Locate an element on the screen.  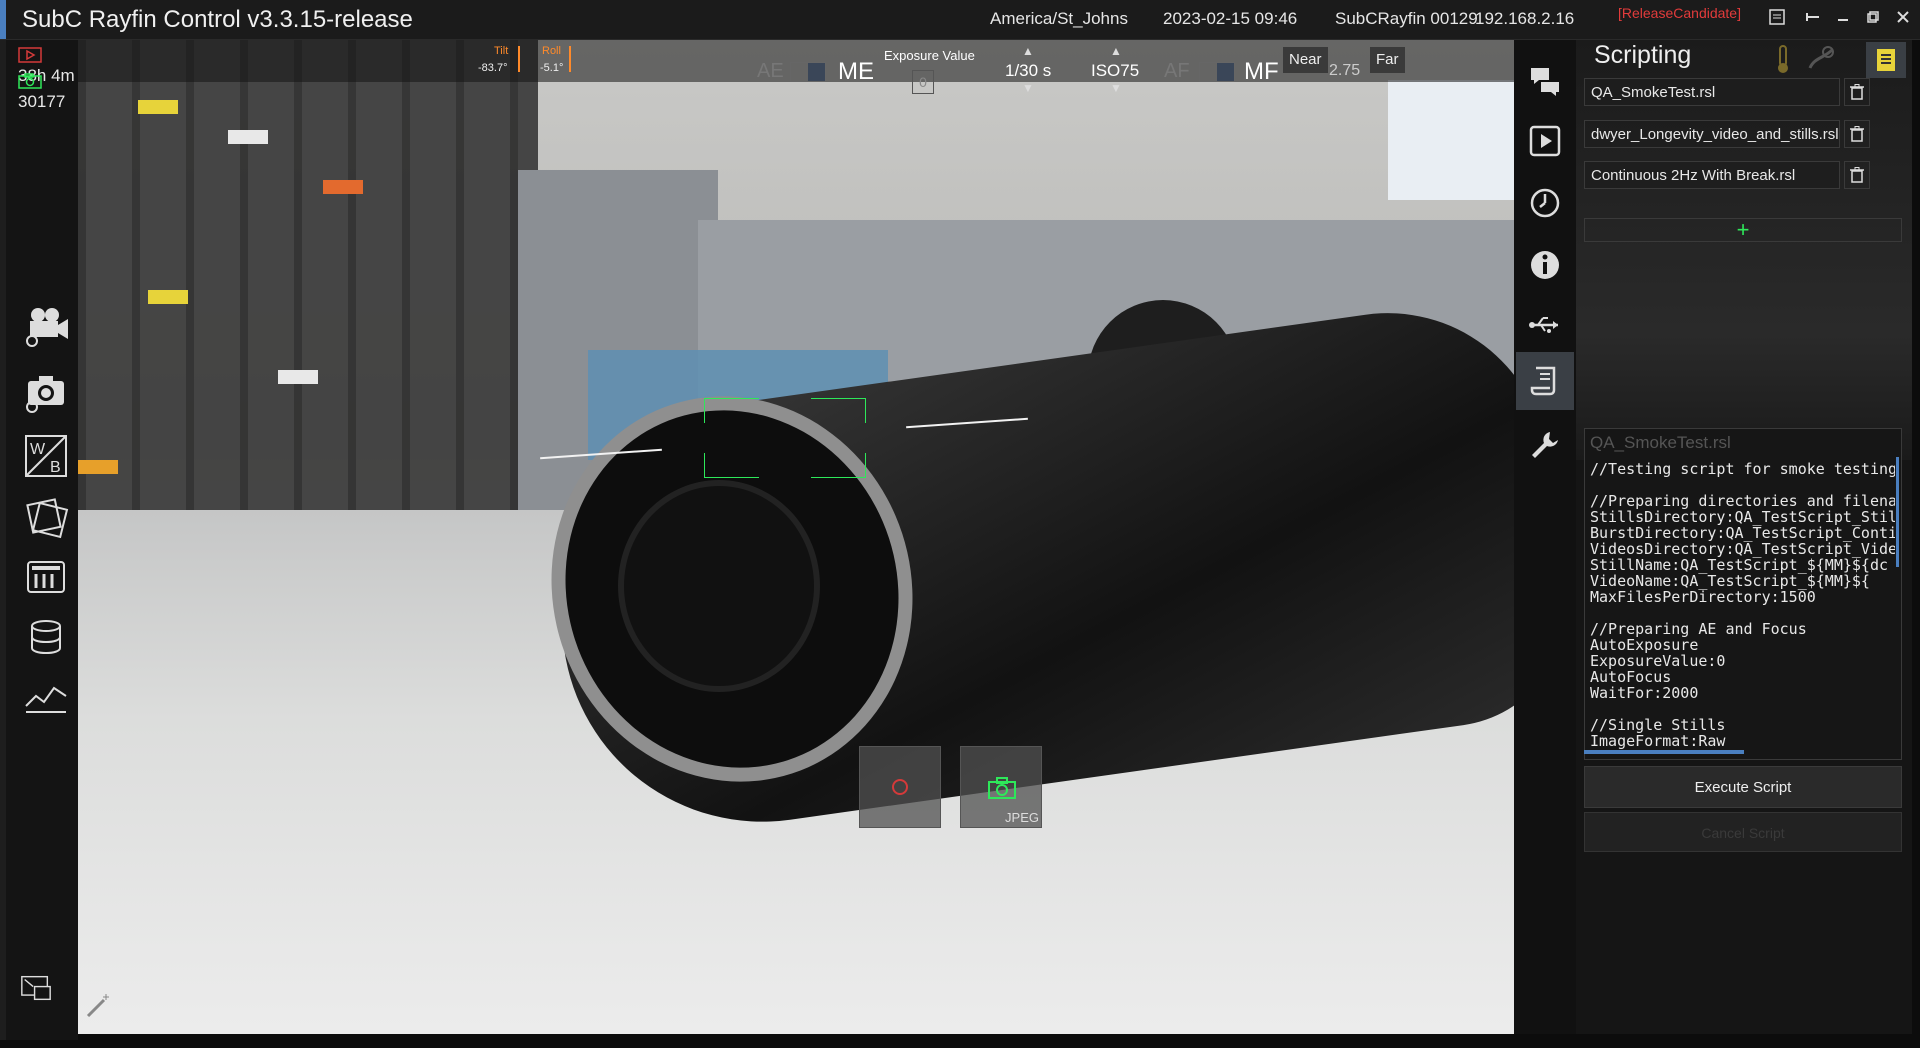
me-label: ME is located at coordinates (856, 72).